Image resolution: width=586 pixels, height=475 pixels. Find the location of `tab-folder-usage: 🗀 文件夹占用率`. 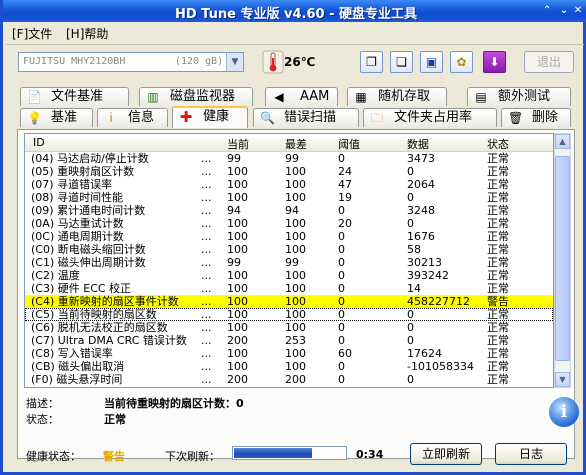

tab-folder-usage: 🗀 文件夹占用率 is located at coordinates (430, 117).